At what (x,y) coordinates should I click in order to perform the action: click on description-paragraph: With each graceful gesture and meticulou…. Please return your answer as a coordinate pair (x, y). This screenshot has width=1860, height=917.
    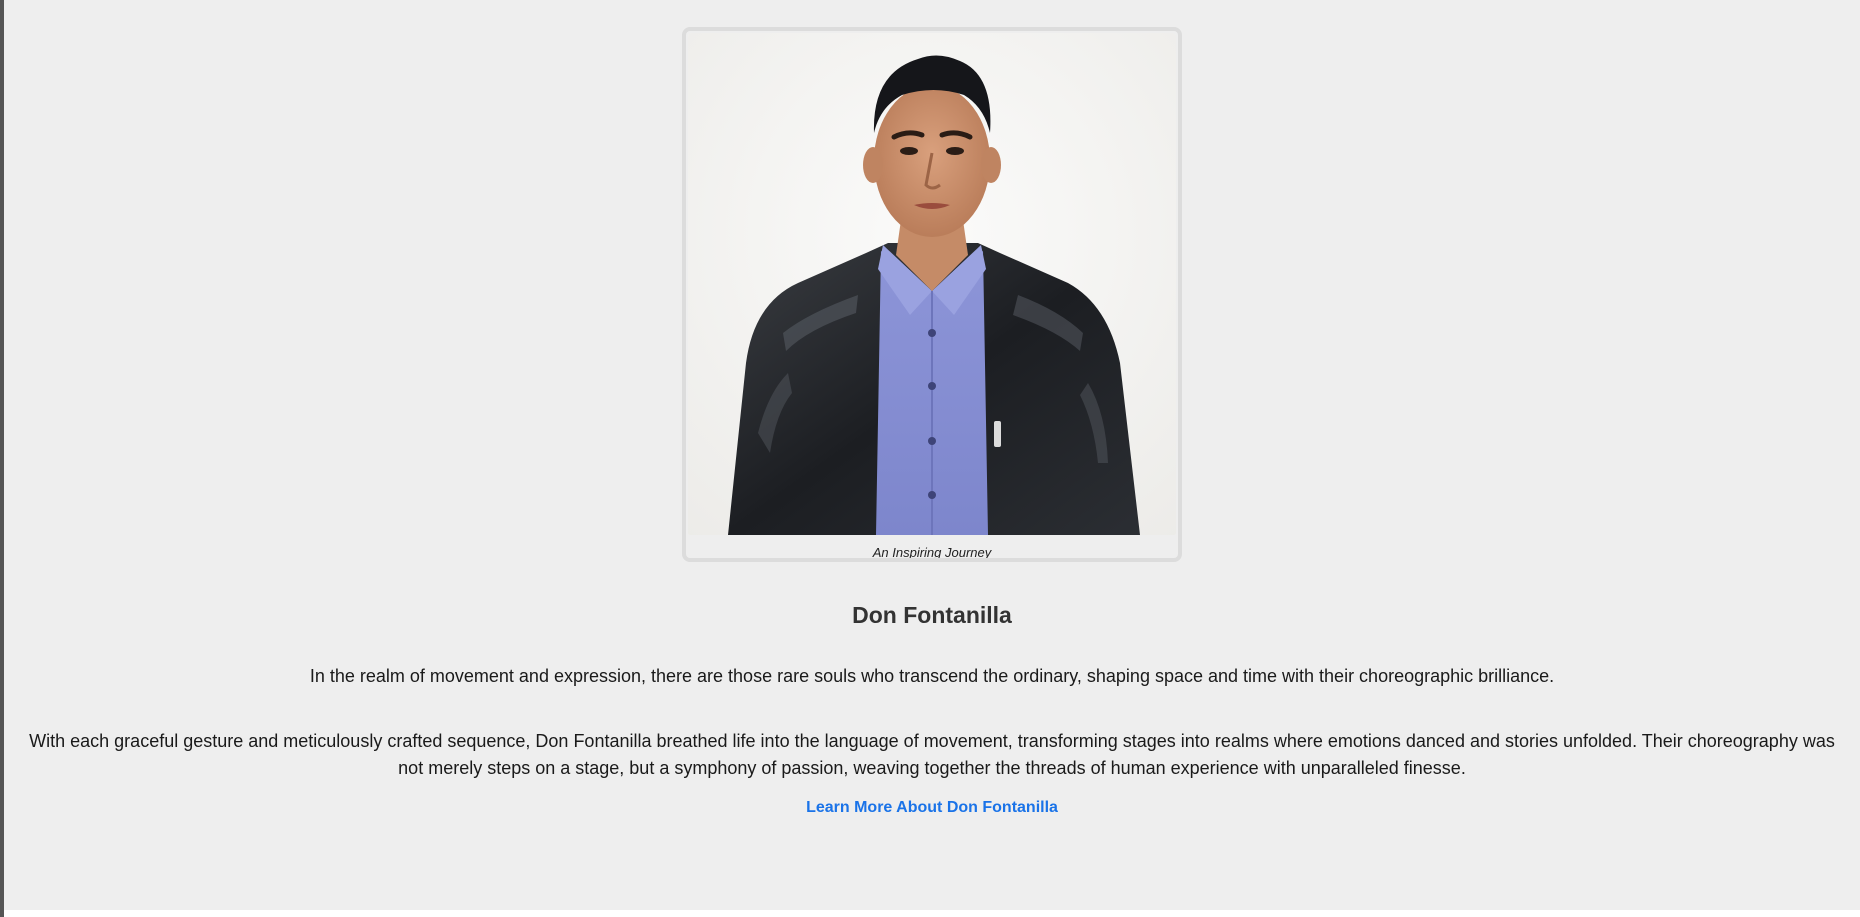
    Looking at the image, I should click on (932, 754).